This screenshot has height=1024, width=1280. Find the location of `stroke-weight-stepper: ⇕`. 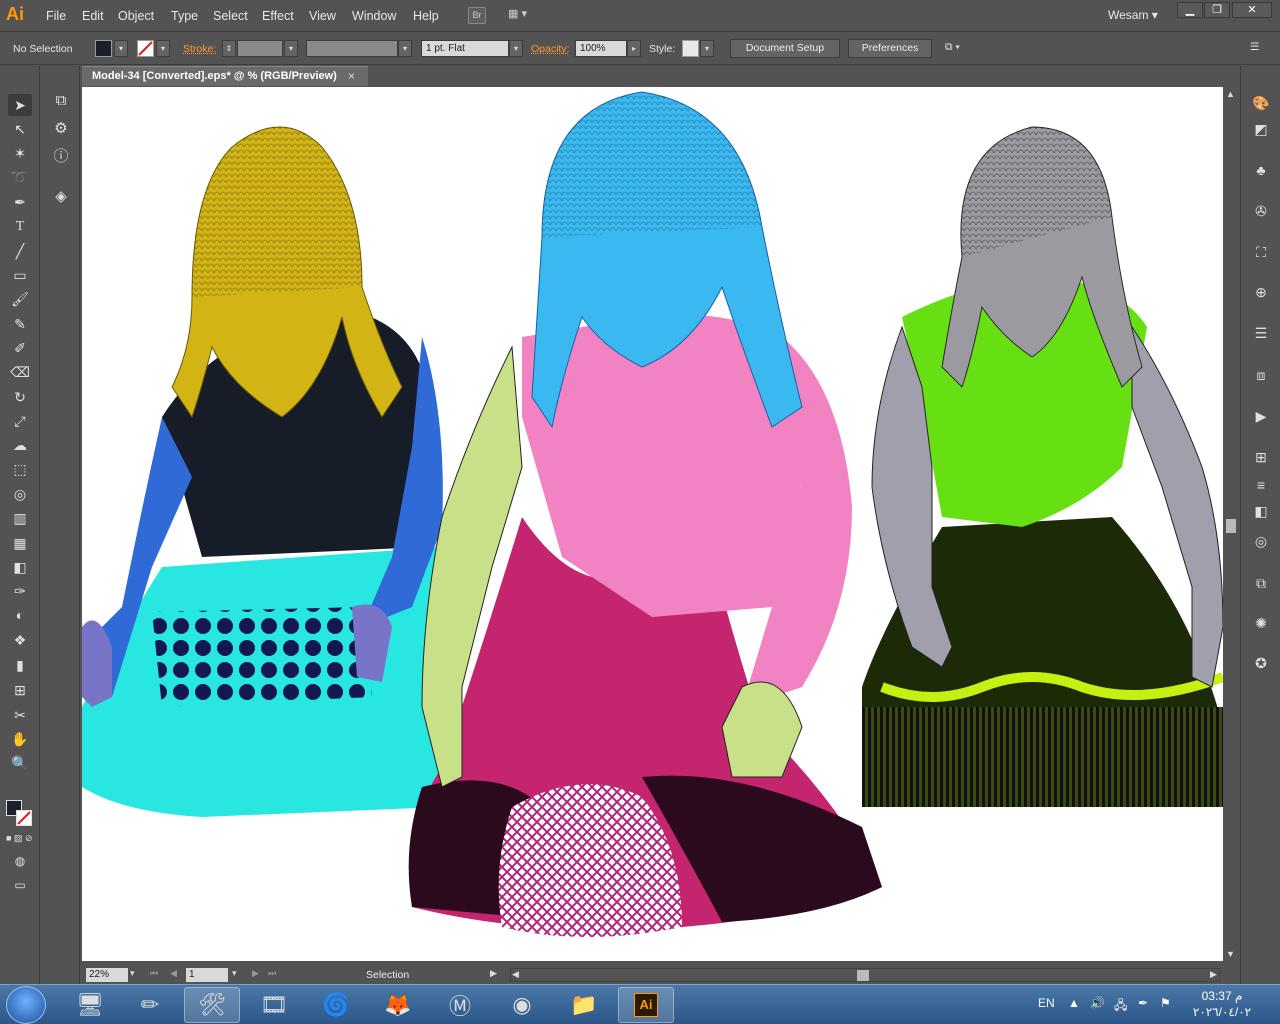

stroke-weight-stepper: ⇕ is located at coordinates (229, 48).